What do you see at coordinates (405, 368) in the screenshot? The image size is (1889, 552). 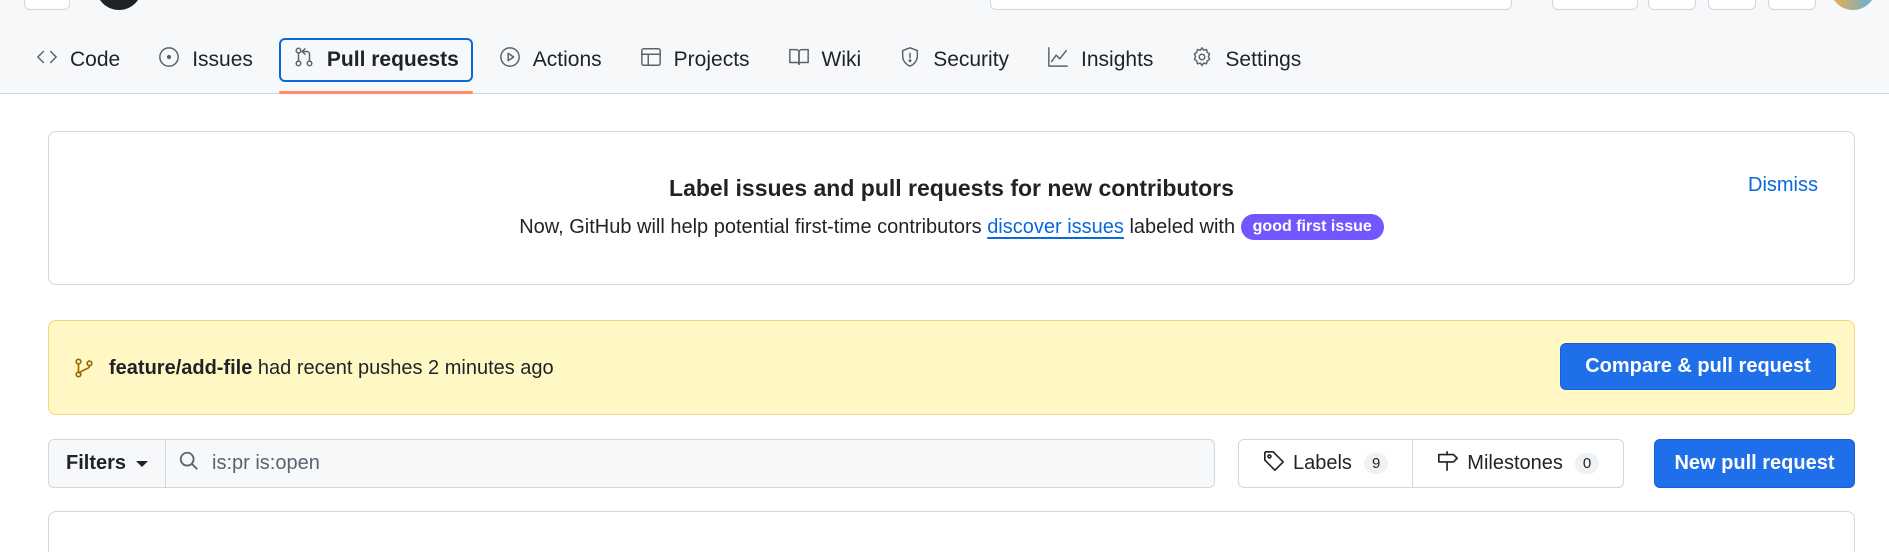 I see `push-status: had recent pushes 2 minutes ago` at bounding box center [405, 368].